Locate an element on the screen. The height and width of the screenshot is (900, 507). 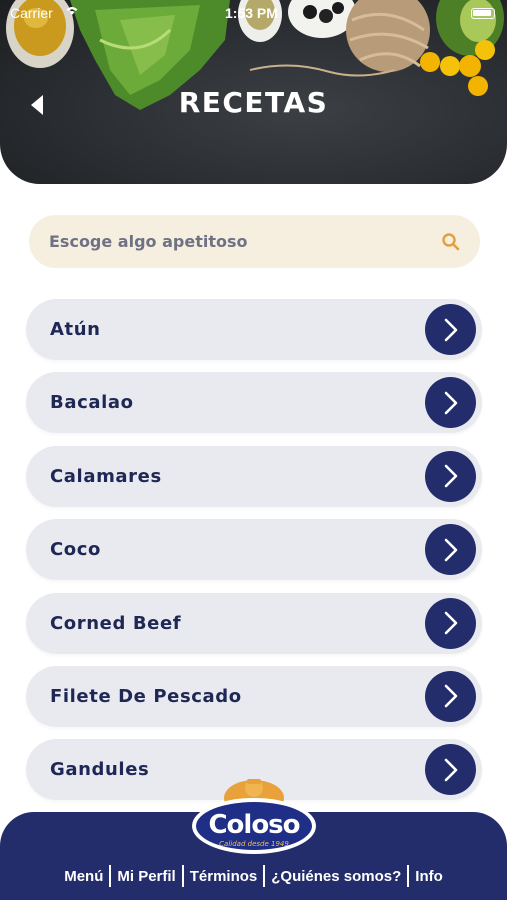
coloso-logo: Coloso Calidad desde 1949 is located at coordinates (254, 816).